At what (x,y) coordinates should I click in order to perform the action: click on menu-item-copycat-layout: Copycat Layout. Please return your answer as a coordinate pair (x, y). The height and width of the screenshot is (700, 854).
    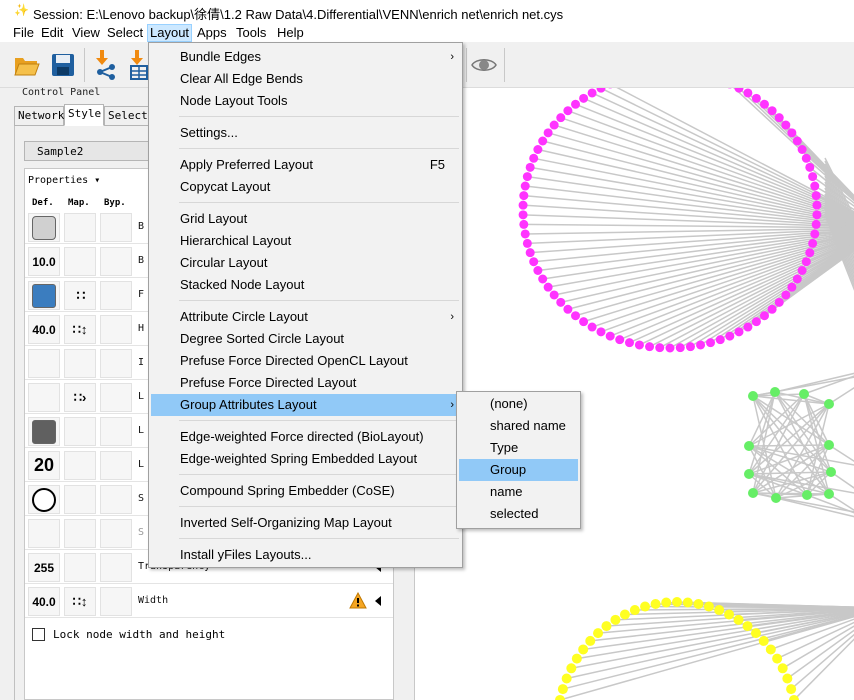
    Looking at the image, I should click on (305, 187).